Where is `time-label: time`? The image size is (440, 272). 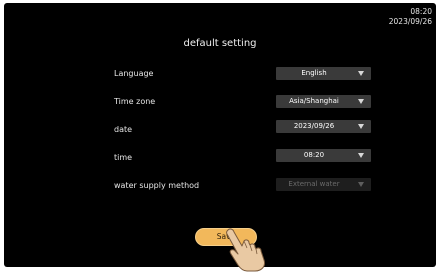 time-label: time is located at coordinates (123, 157).